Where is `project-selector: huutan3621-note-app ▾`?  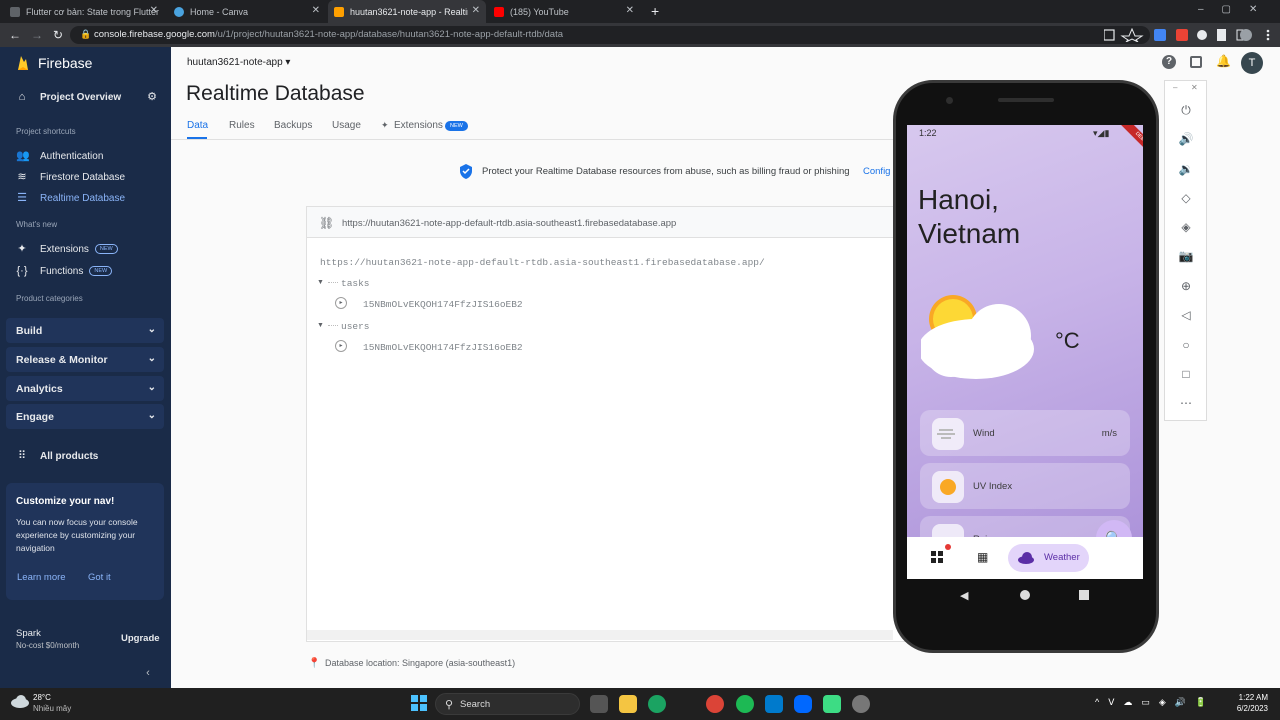 project-selector: huutan3621-note-app ▾ is located at coordinates (238, 62).